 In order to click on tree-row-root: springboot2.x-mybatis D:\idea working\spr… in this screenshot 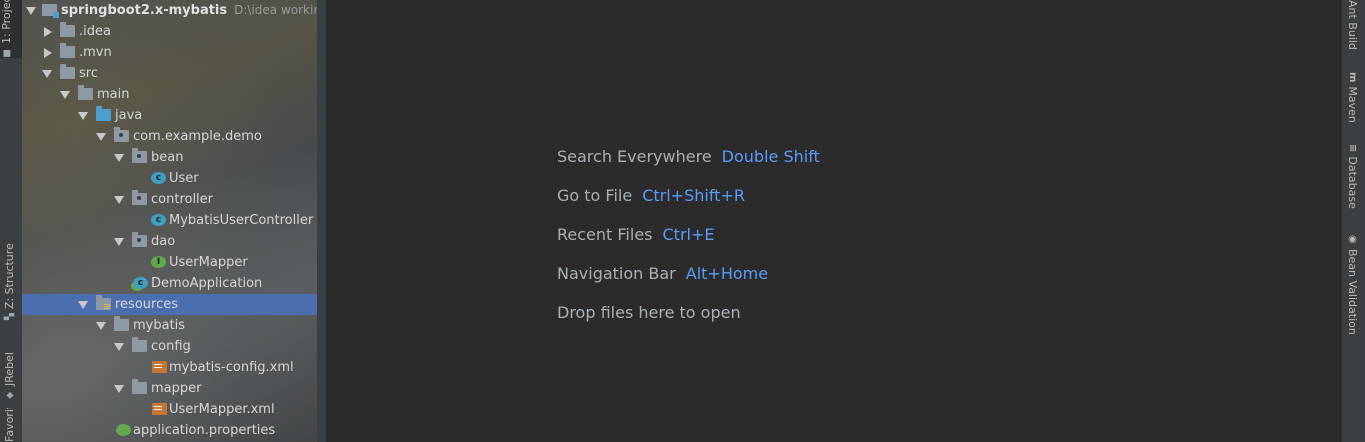, I will do `click(174, 10)`.